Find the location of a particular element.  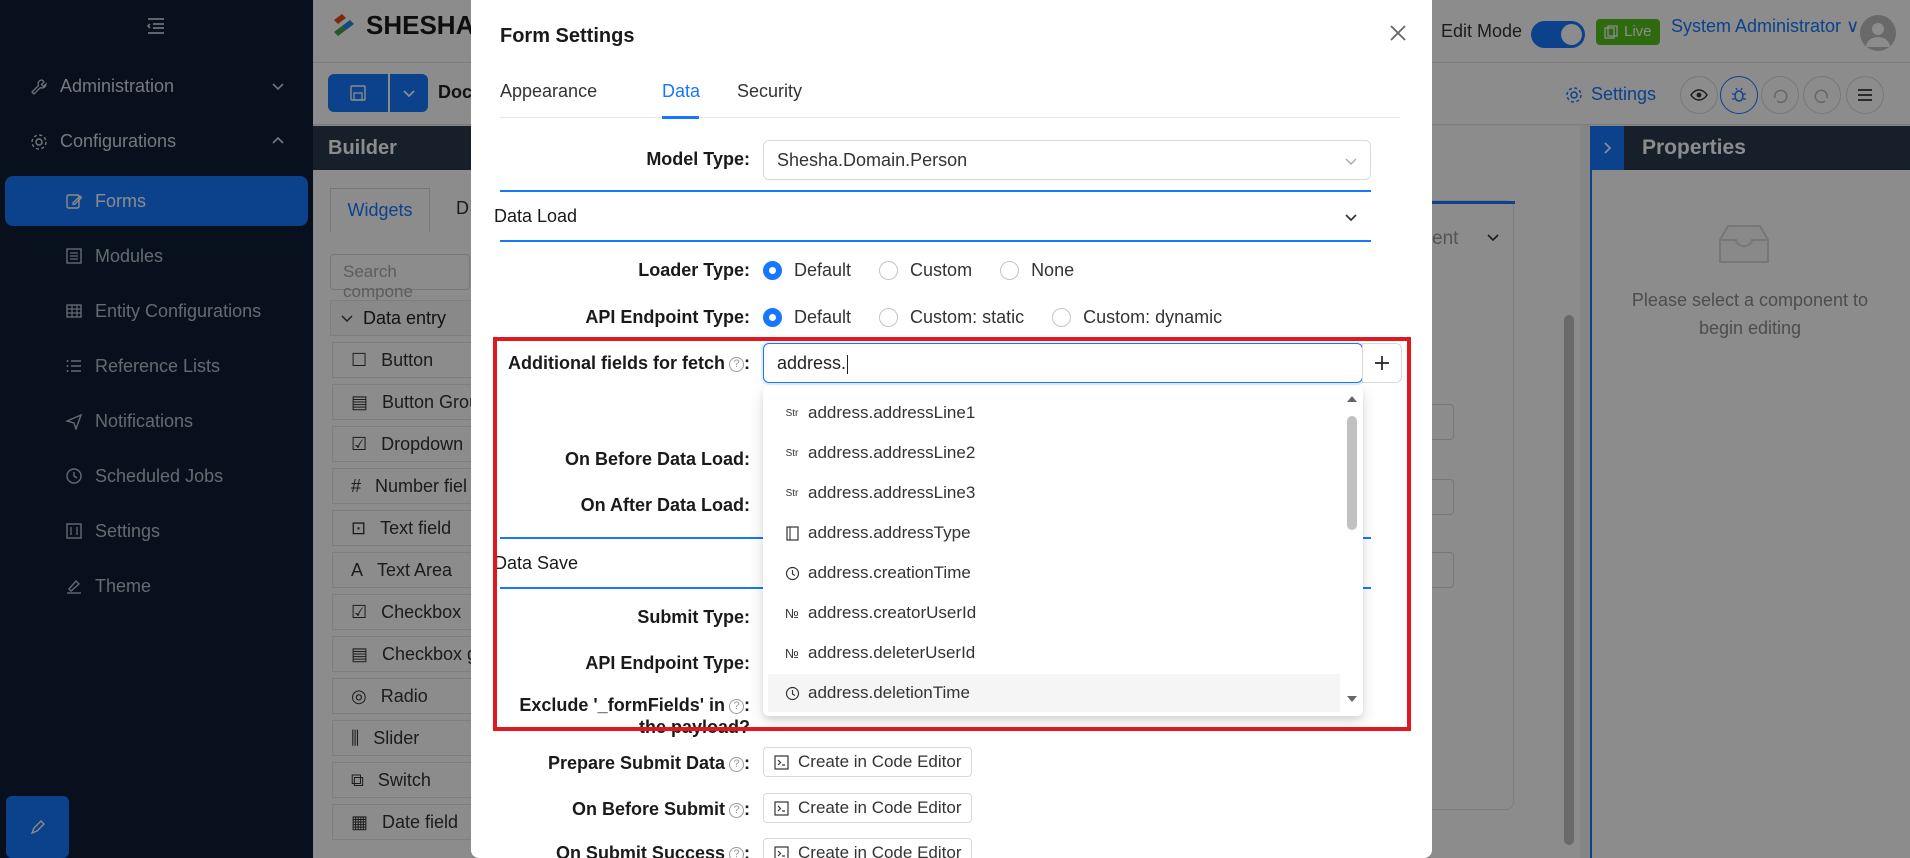

on-before-submit-code-button: Create in Code Editor is located at coordinates (868, 808).